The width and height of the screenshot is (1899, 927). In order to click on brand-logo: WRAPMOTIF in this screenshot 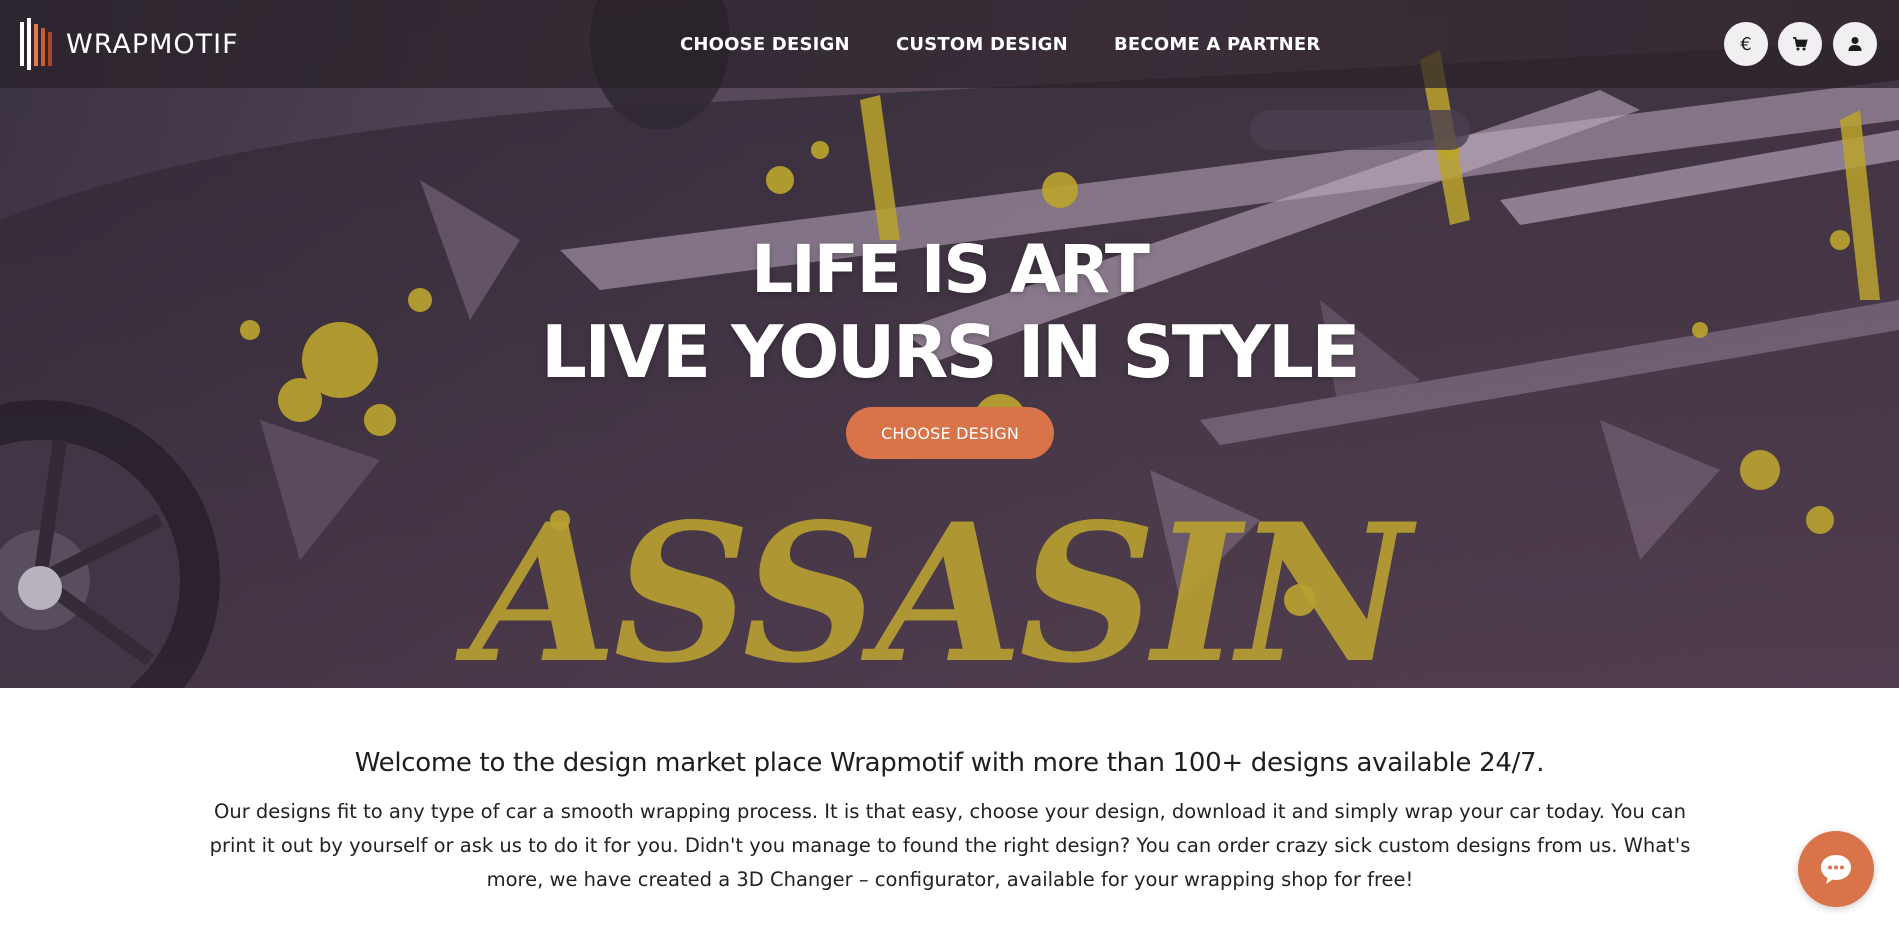, I will do `click(128, 44)`.